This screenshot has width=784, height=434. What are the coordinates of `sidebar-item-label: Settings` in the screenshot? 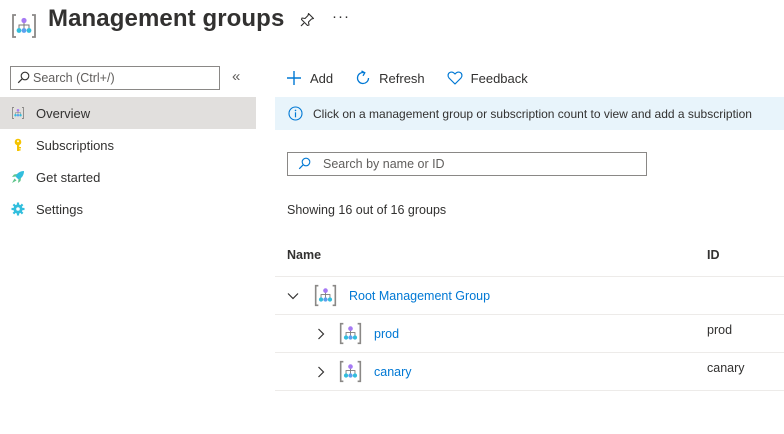 It's located at (59, 209).